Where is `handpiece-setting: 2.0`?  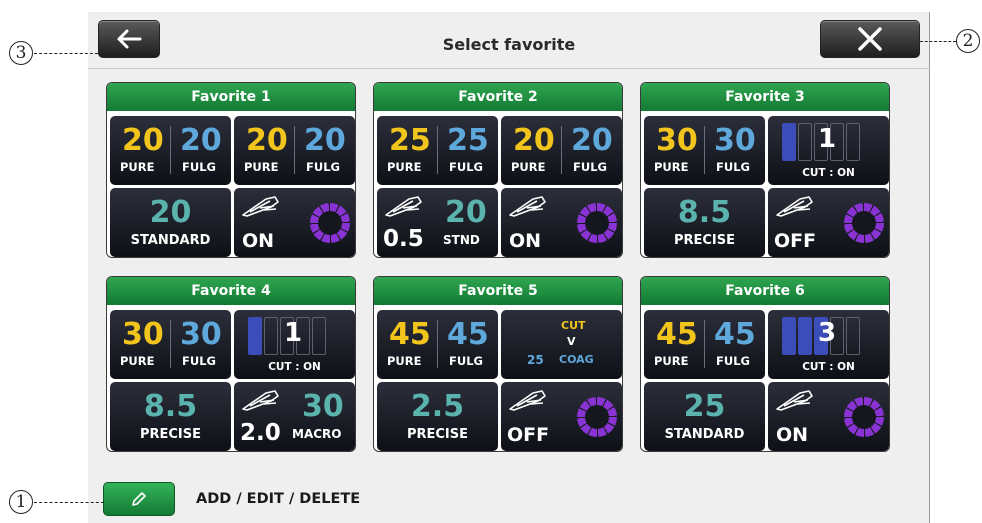 handpiece-setting: 2.0 is located at coordinates (260, 433).